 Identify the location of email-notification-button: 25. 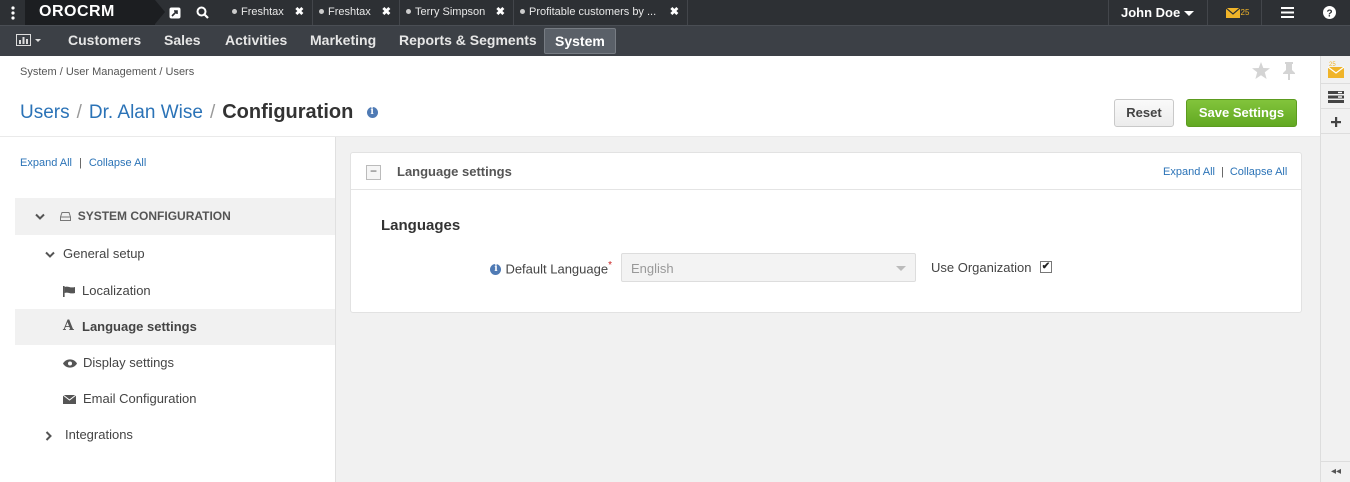
(1238, 12).